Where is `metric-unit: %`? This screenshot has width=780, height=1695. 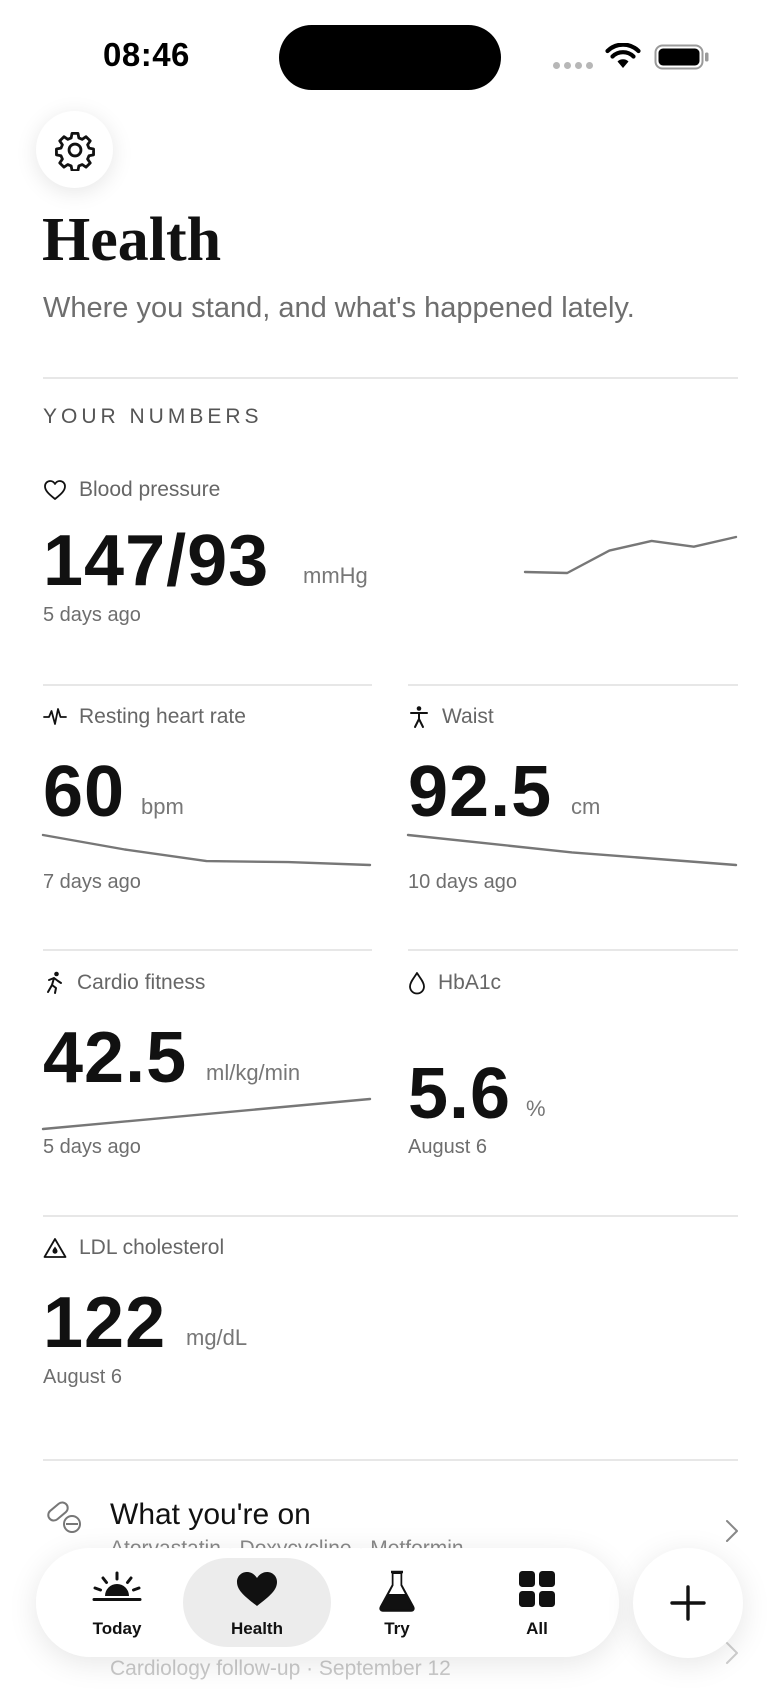 metric-unit: % is located at coordinates (536, 1108).